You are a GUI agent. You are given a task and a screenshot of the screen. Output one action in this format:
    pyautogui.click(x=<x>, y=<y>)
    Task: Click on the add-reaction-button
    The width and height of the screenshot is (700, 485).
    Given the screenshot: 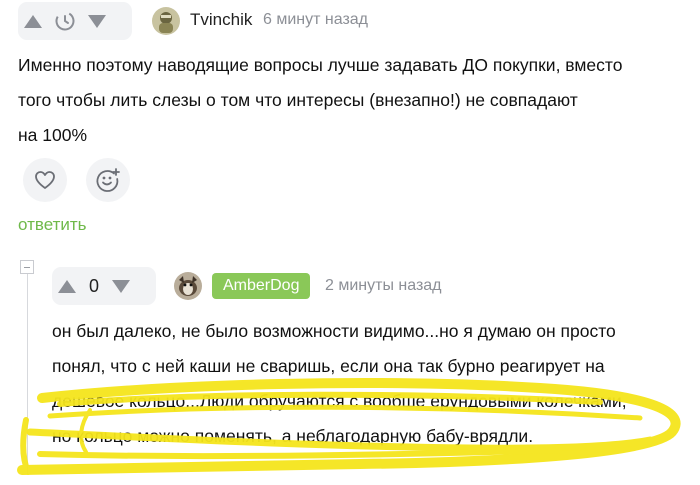 What is the action you would take?
    pyautogui.click(x=108, y=180)
    